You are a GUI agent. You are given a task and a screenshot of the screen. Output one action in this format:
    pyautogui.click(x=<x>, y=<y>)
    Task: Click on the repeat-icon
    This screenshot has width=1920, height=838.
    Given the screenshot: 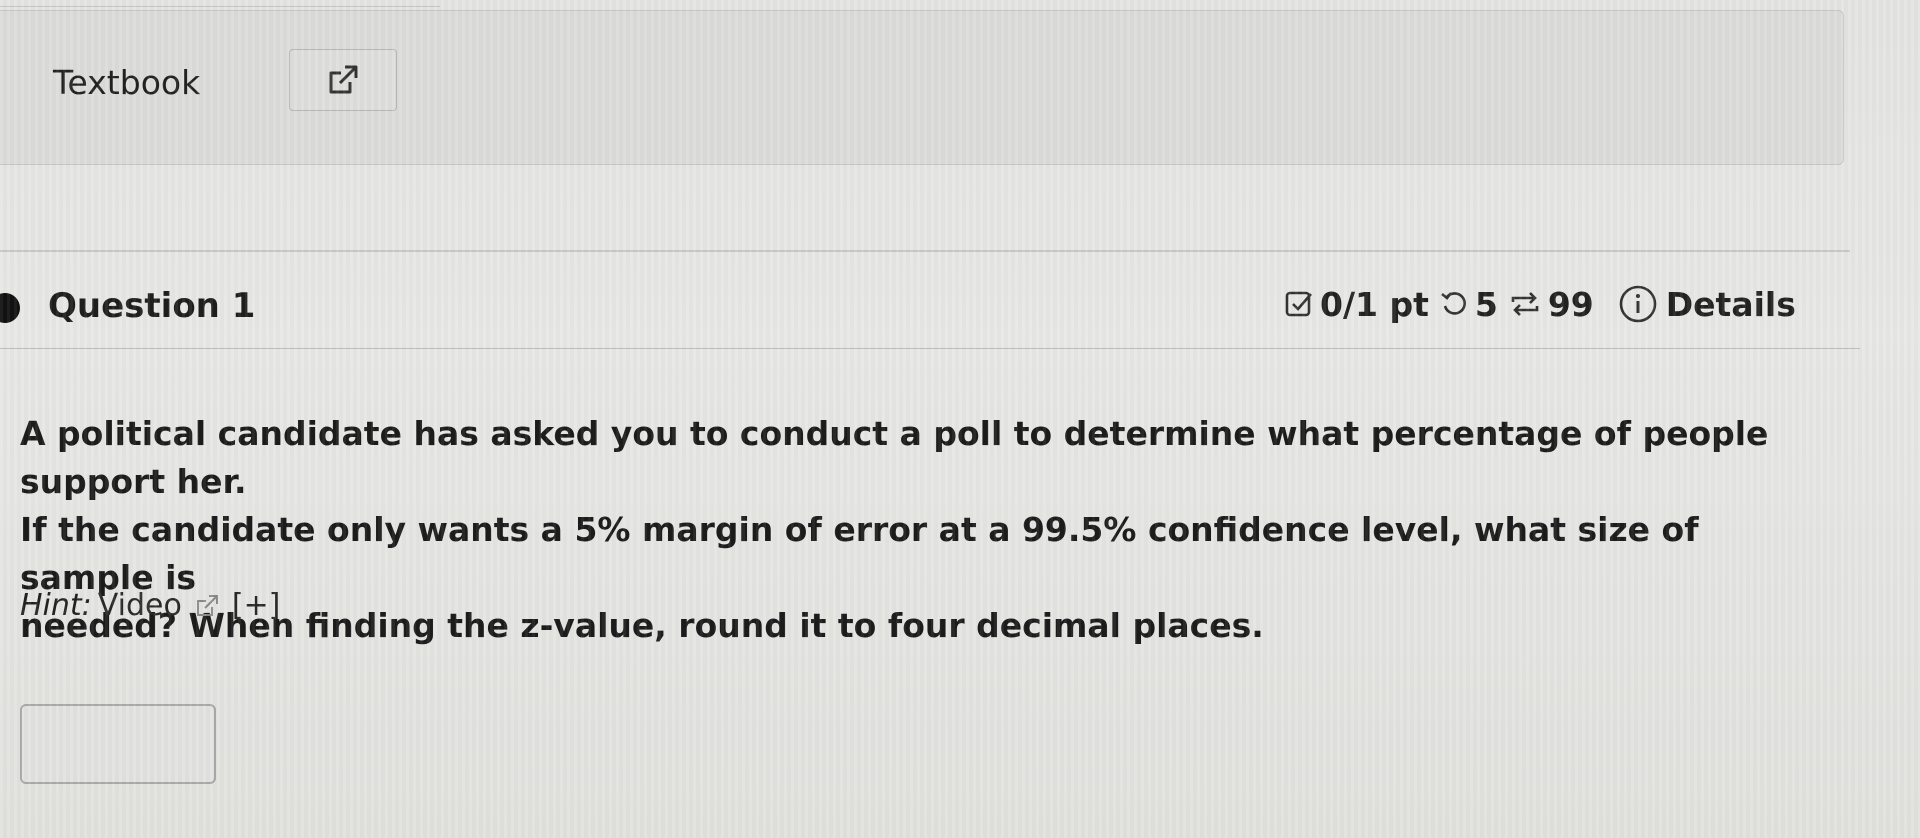 What is the action you would take?
    pyautogui.click(x=1525, y=304)
    